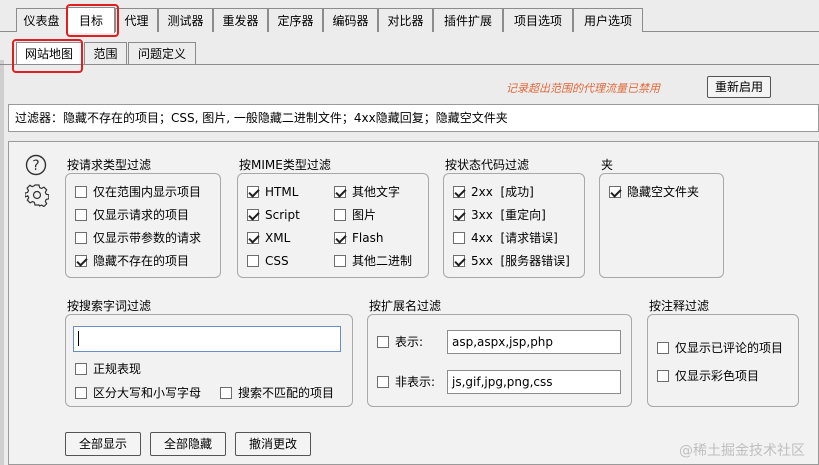  Describe the element at coordinates (47, 56) in the screenshot. I see `highlight-sitemap-tab` at that location.